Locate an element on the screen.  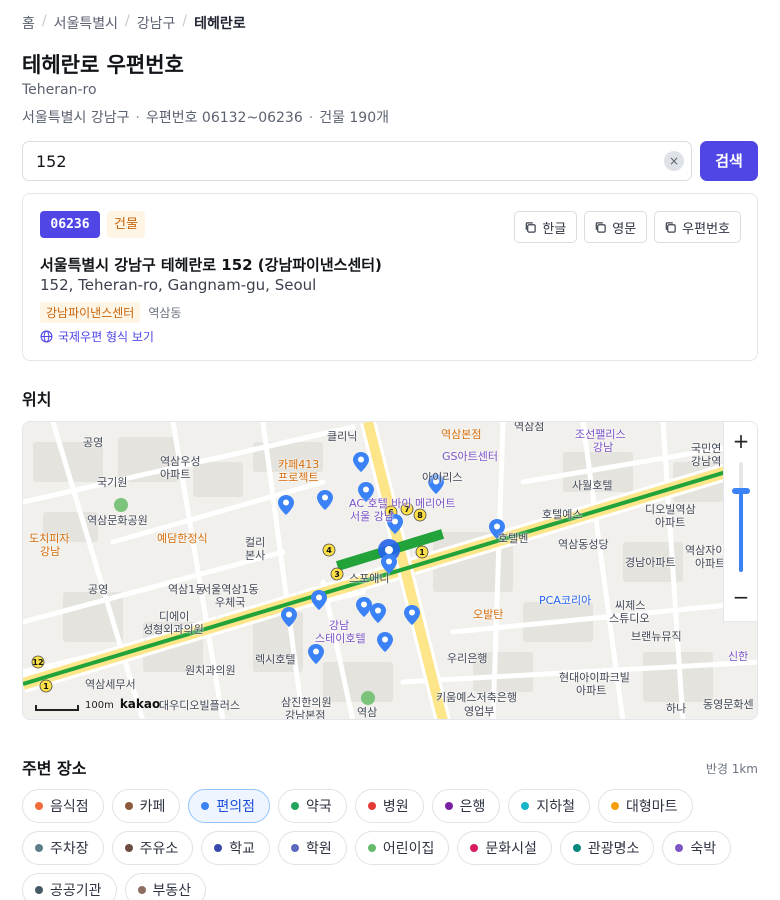
location-section-title: 위치 is located at coordinates (37, 399).